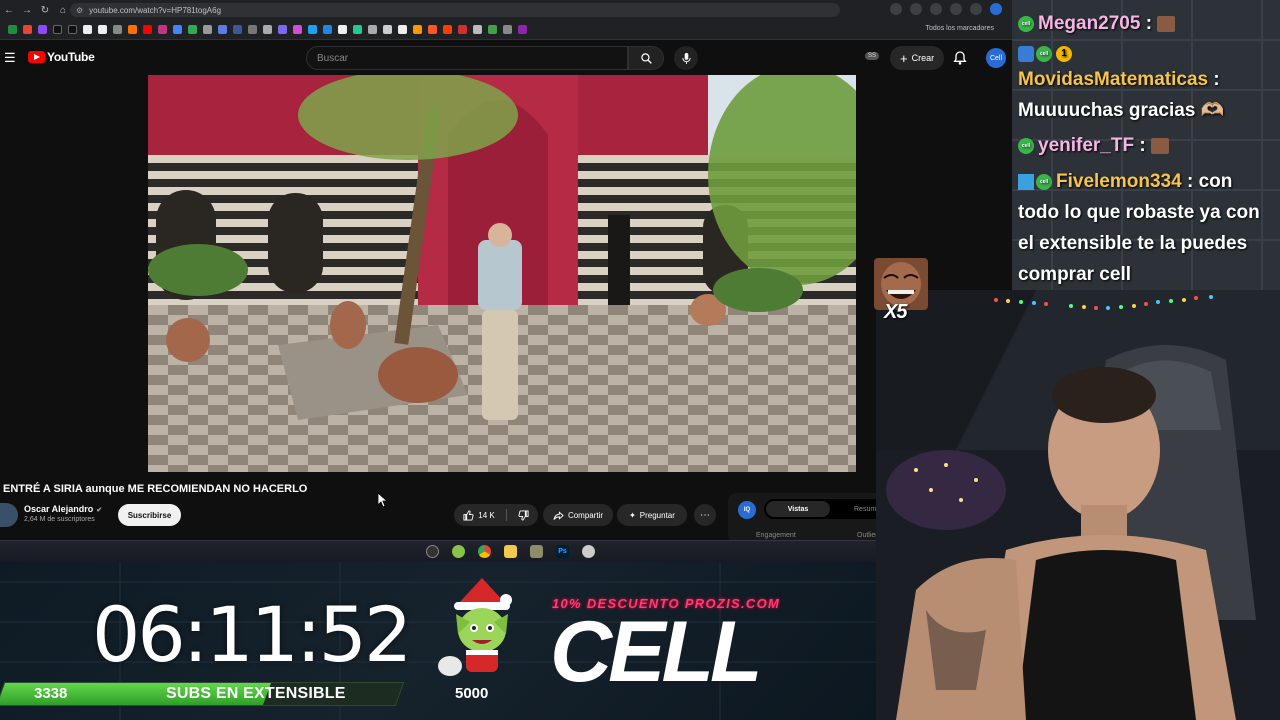 The image size is (1280, 720). Describe the element at coordinates (147, 29) in the screenshot. I see `youtube-icon` at that location.